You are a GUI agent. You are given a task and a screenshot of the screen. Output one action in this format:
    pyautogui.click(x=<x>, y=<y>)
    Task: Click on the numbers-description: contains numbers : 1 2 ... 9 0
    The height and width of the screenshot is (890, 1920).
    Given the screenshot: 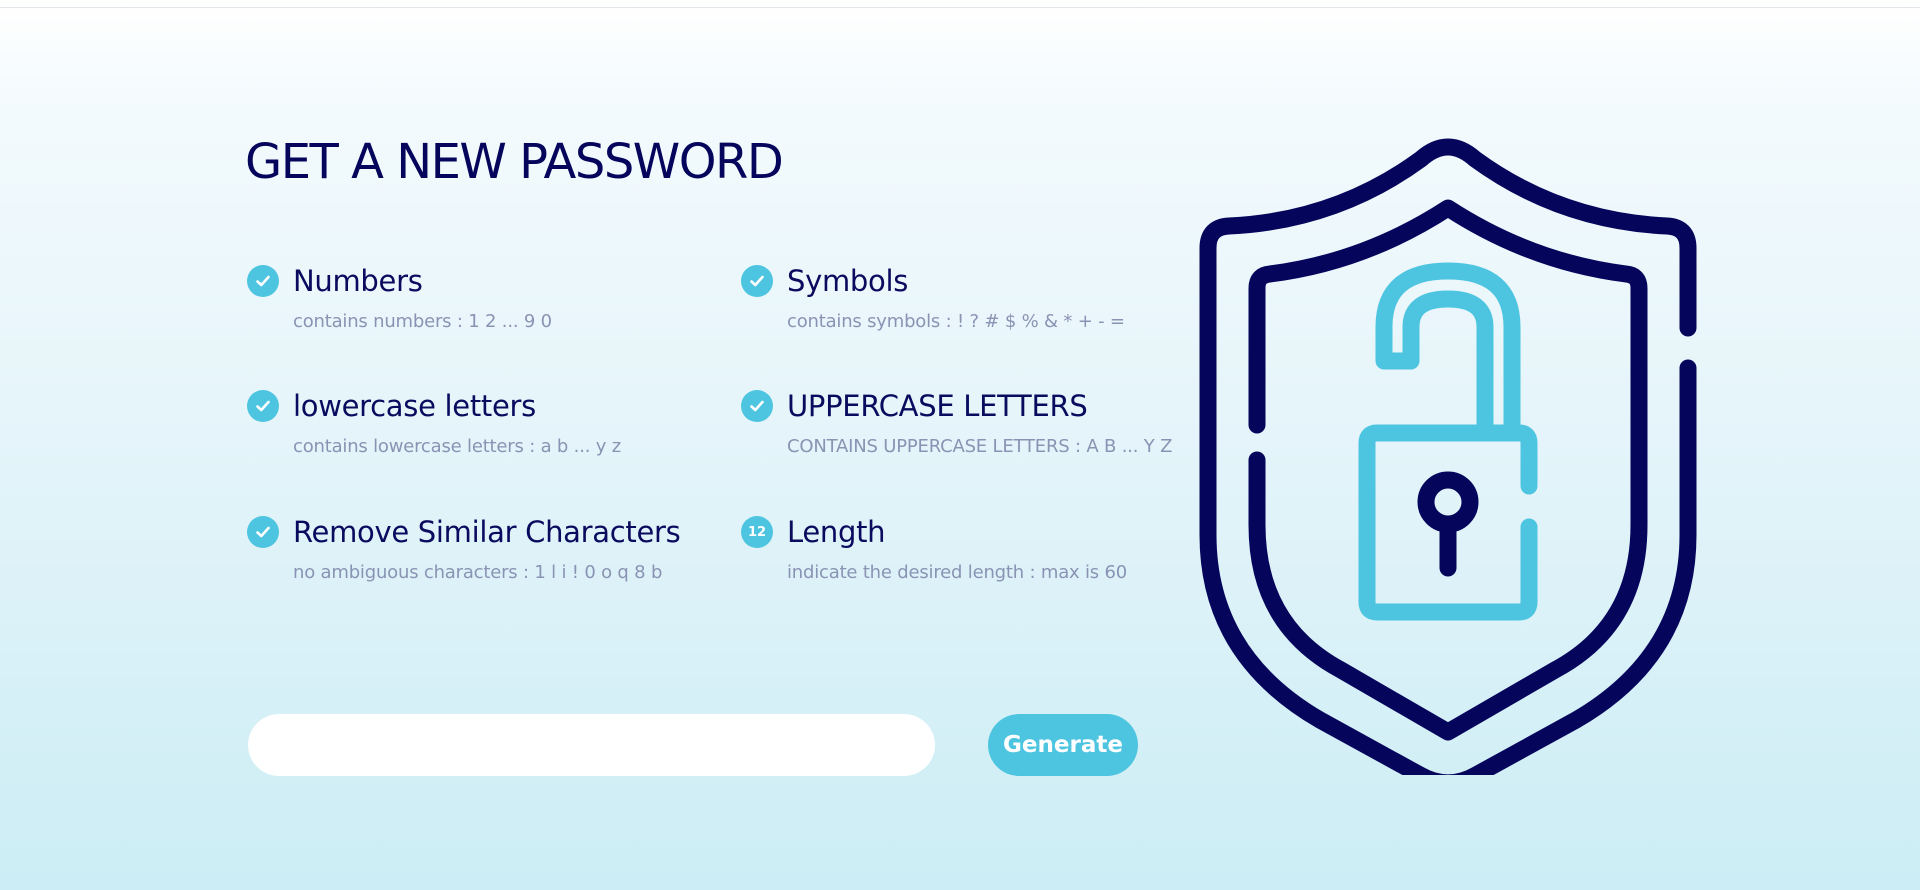 What is the action you would take?
    pyautogui.click(x=422, y=321)
    